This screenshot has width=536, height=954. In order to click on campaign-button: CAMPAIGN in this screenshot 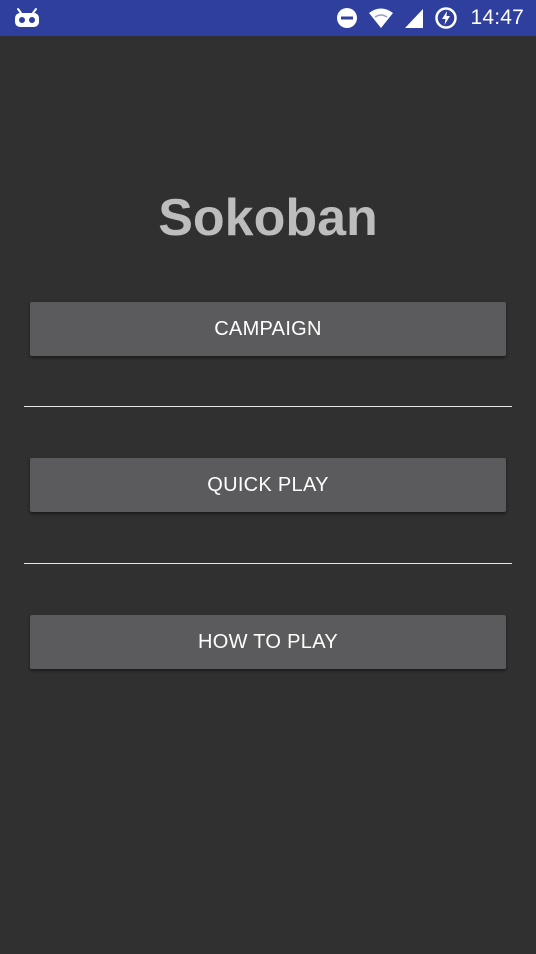, I will do `click(268, 329)`.